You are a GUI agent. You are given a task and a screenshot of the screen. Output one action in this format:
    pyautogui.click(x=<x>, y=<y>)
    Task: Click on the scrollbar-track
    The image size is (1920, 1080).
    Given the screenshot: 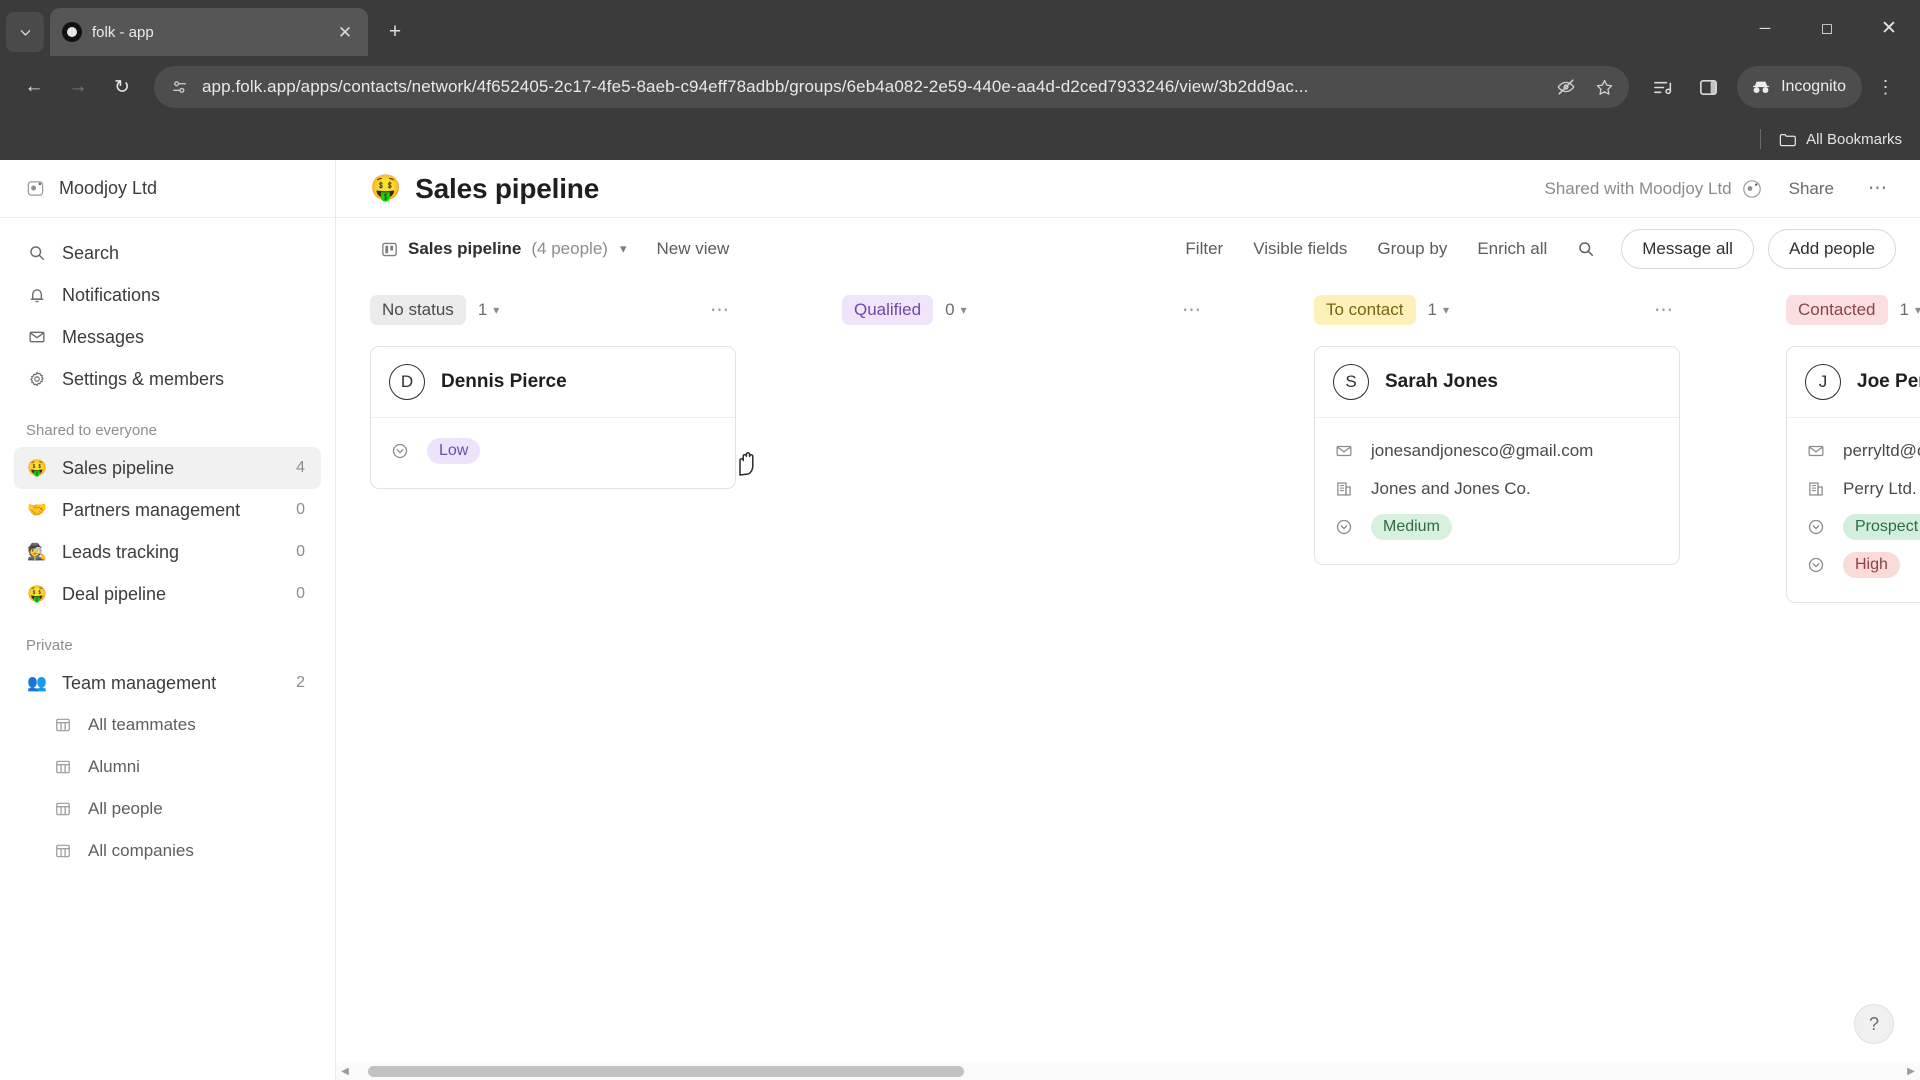 What is the action you would take?
    pyautogui.click(x=1128, y=1071)
    